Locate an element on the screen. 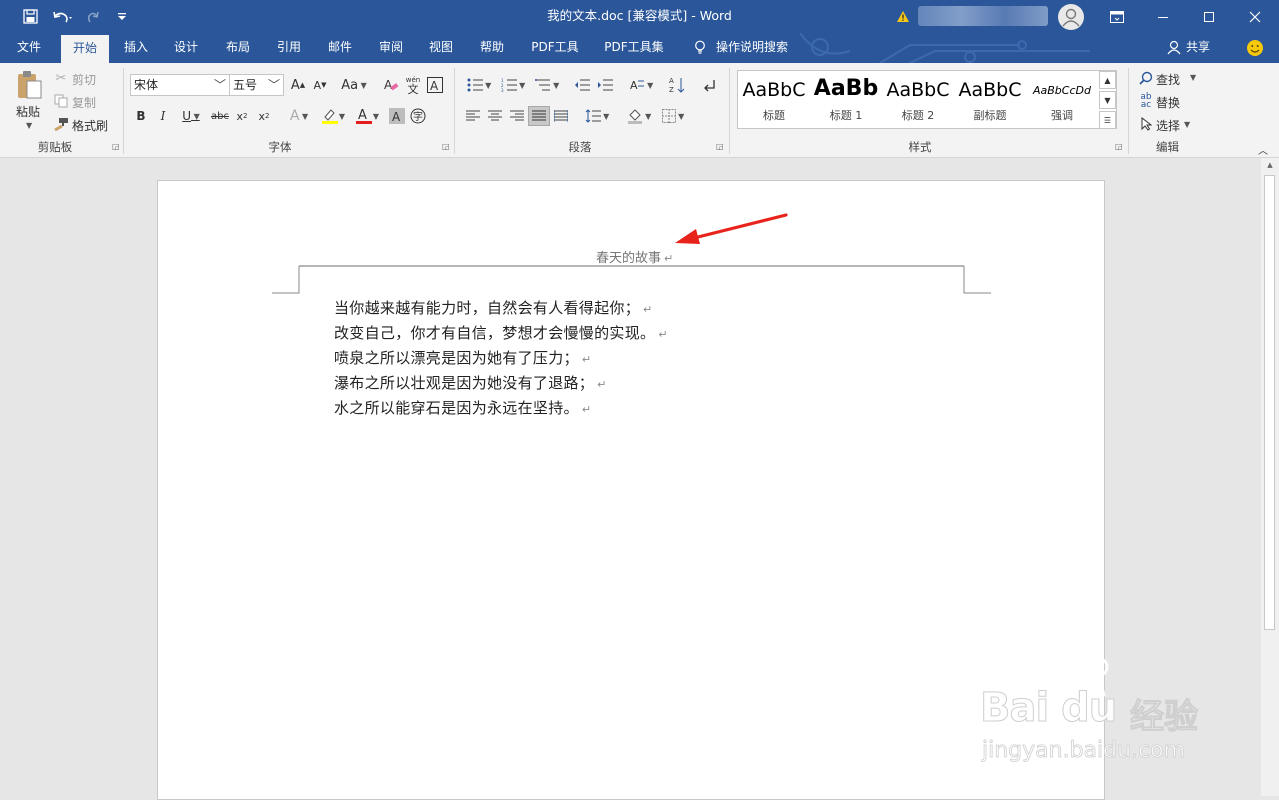 Image resolution: width=1279 pixels, height=800 pixels. superscript-icon: x2 is located at coordinates (264, 116).